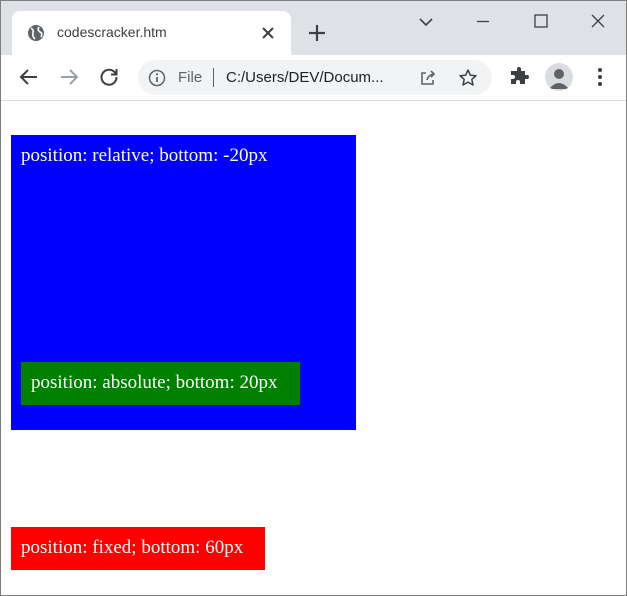 This screenshot has width=627, height=596. What do you see at coordinates (541, 22) in the screenshot?
I see `maximize-icon` at bounding box center [541, 22].